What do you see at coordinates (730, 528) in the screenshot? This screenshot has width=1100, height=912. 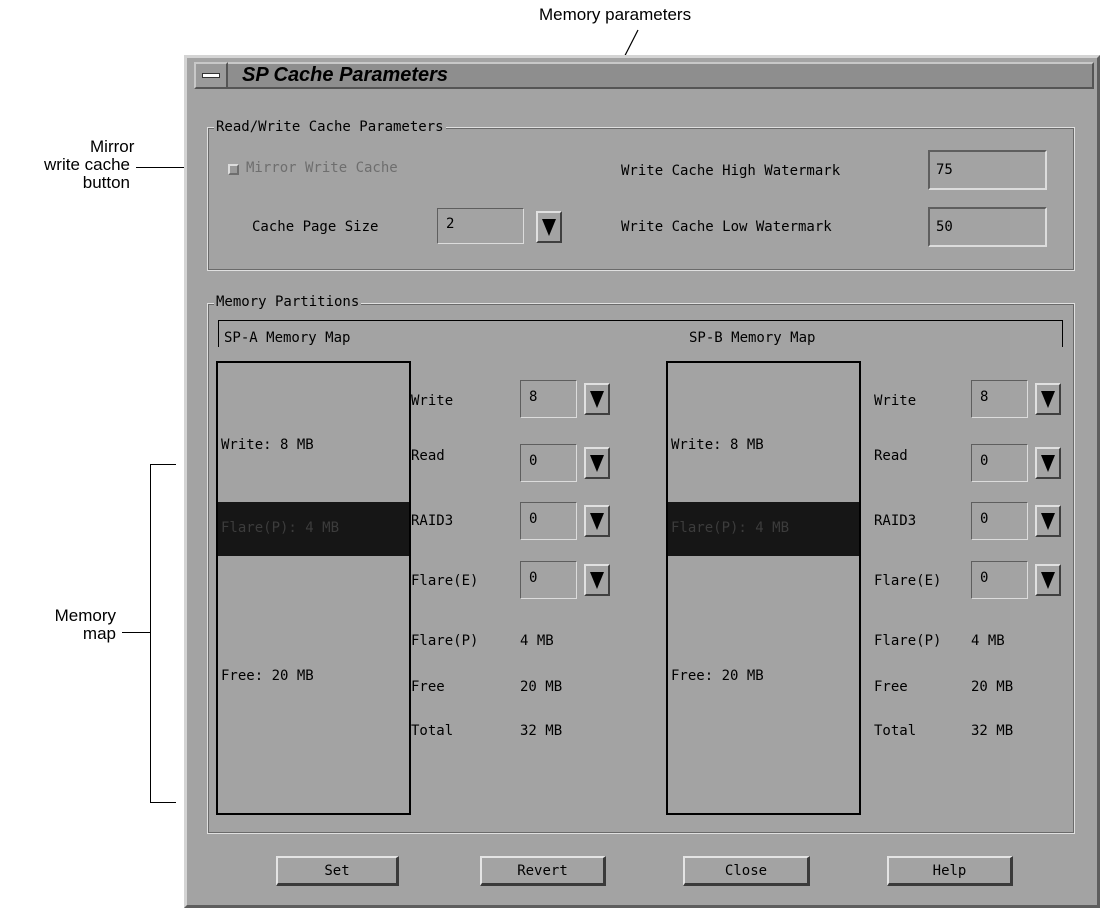 I see `sp-b-map-flare-label: Flare(P): 4 MB` at bounding box center [730, 528].